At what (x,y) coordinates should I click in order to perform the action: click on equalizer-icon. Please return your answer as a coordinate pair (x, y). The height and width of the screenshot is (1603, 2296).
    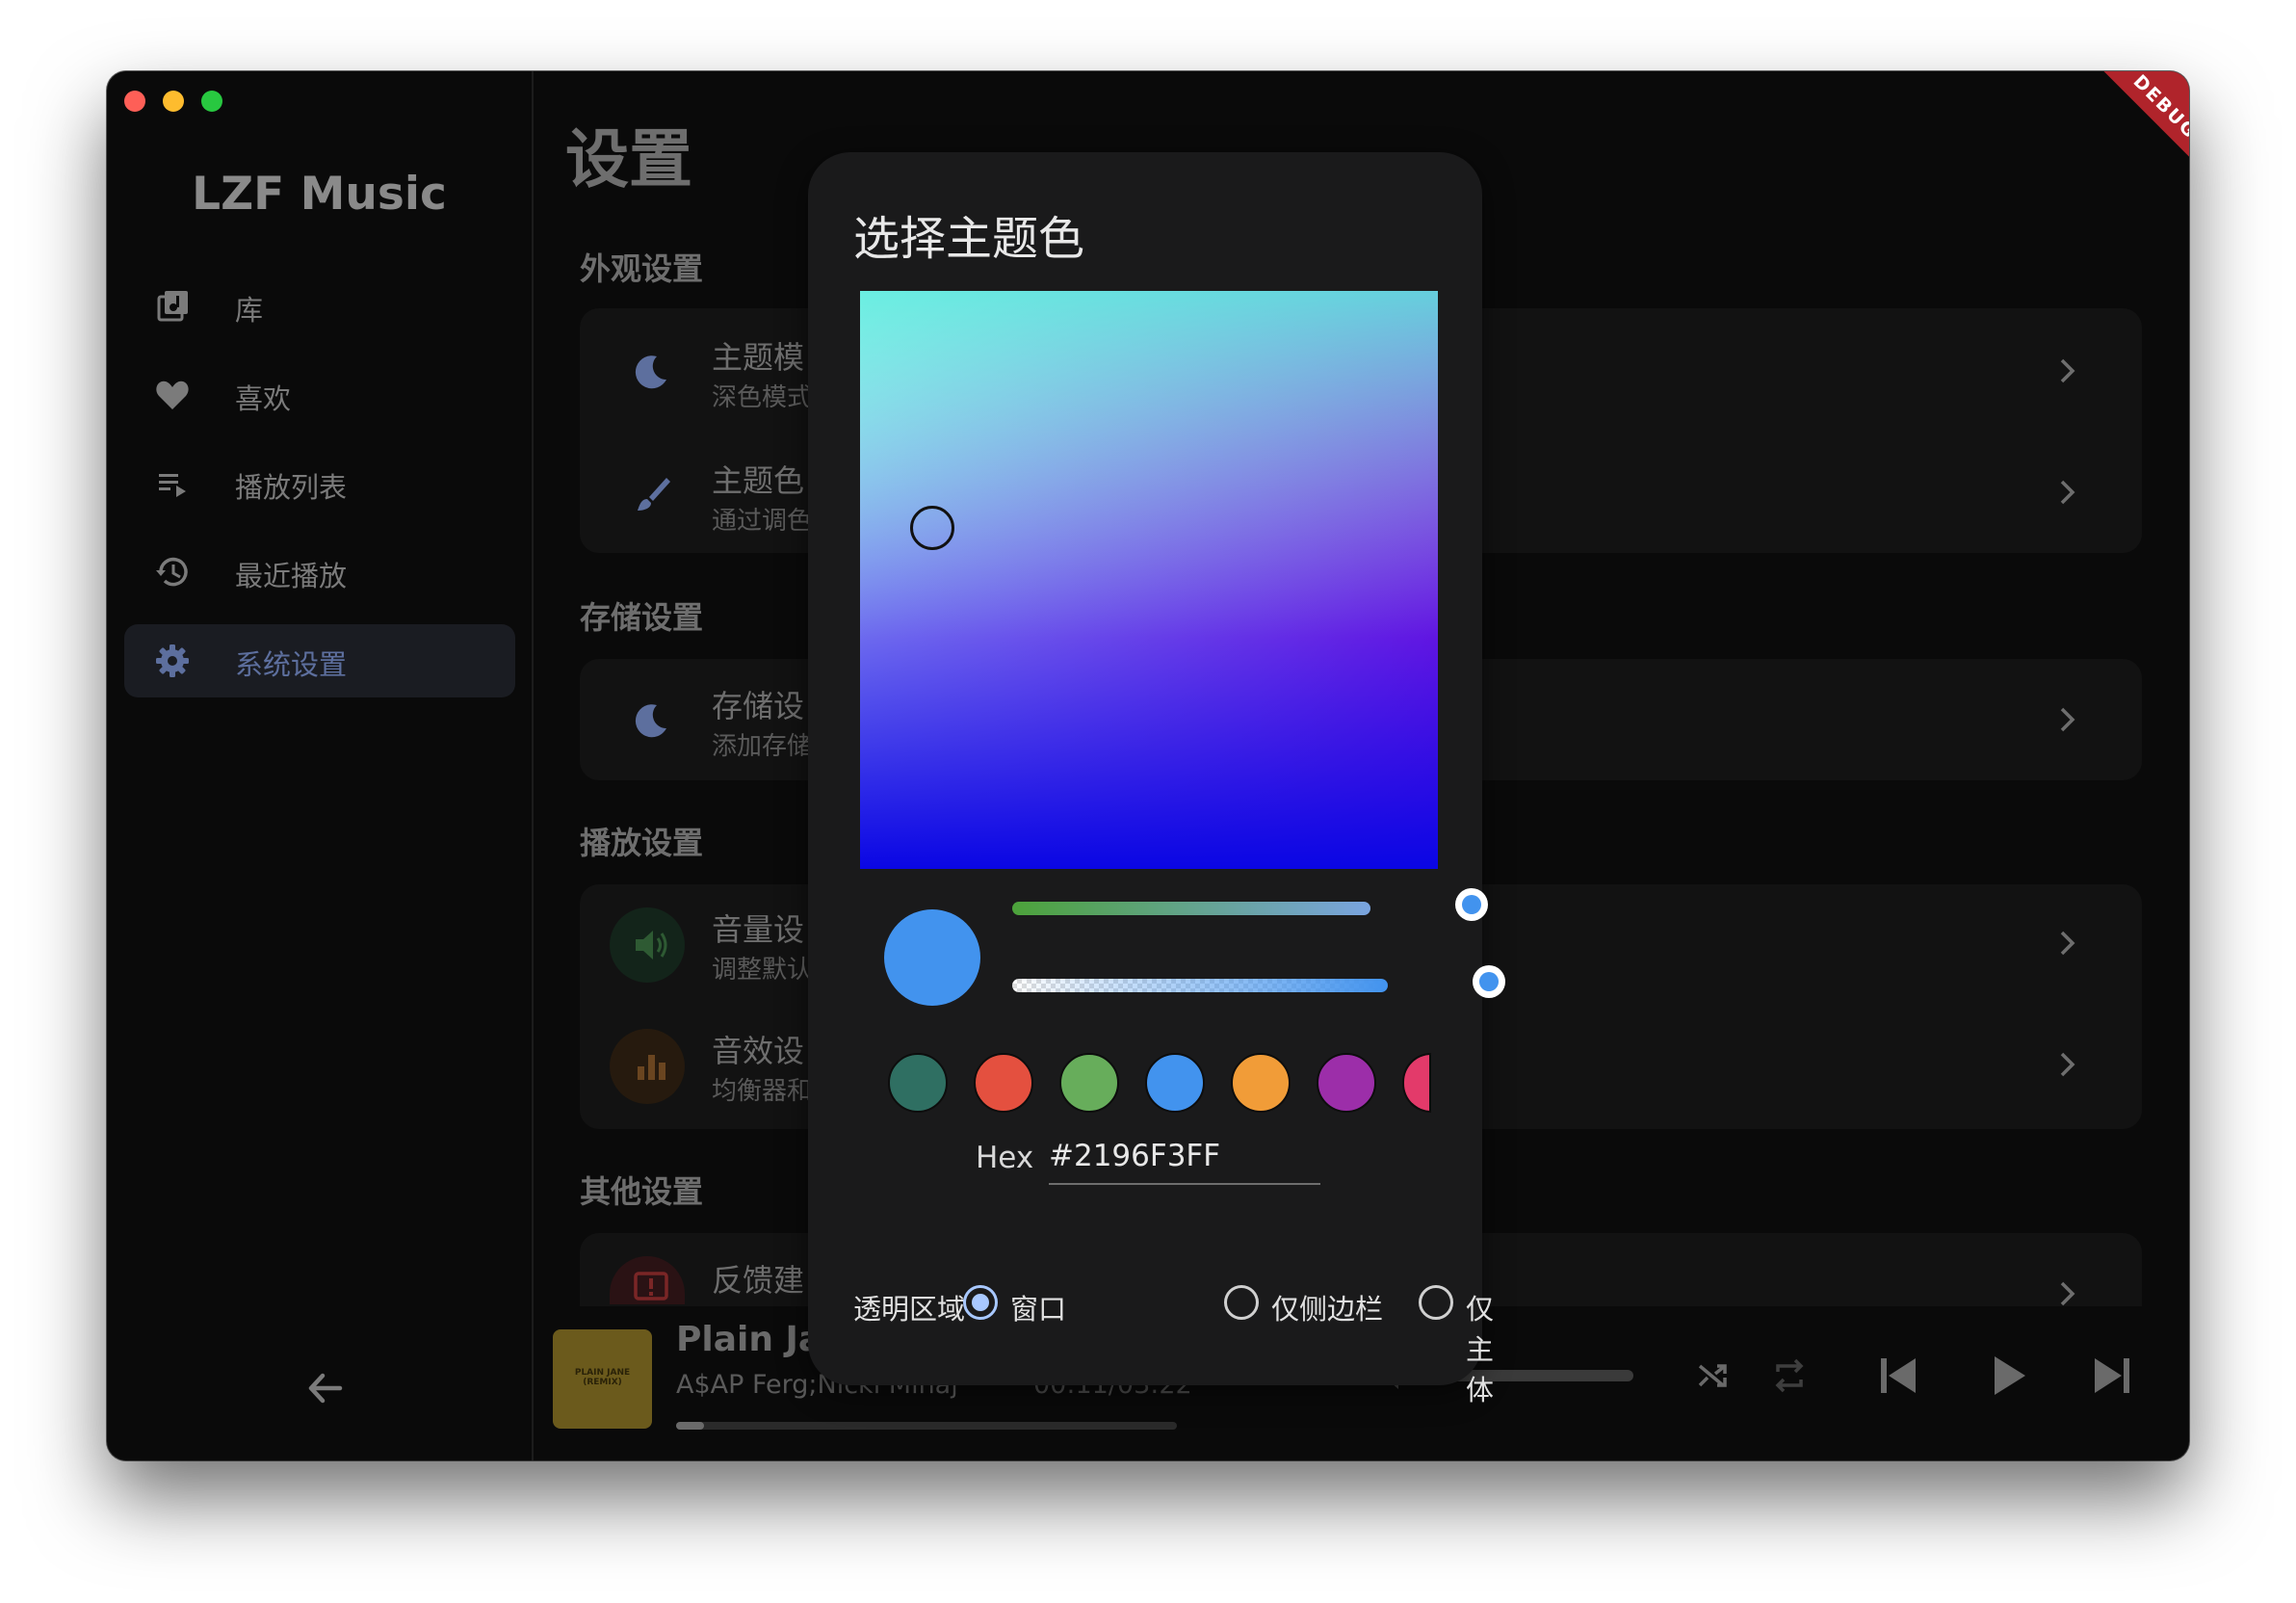
    Looking at the image, I should click on (651, 1067).